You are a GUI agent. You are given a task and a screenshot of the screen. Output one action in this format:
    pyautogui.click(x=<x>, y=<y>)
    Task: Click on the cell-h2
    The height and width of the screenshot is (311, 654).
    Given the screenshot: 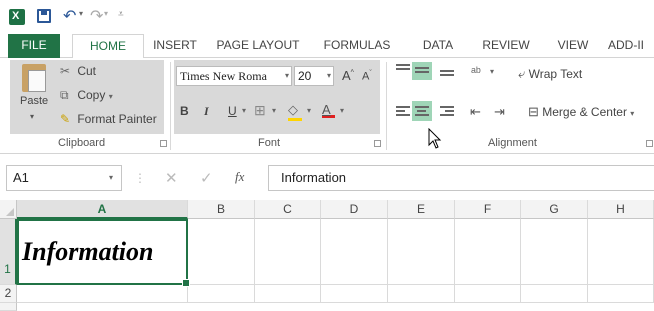 What is the action you would take?
    pyautogui.click(x=621, y=294)
    